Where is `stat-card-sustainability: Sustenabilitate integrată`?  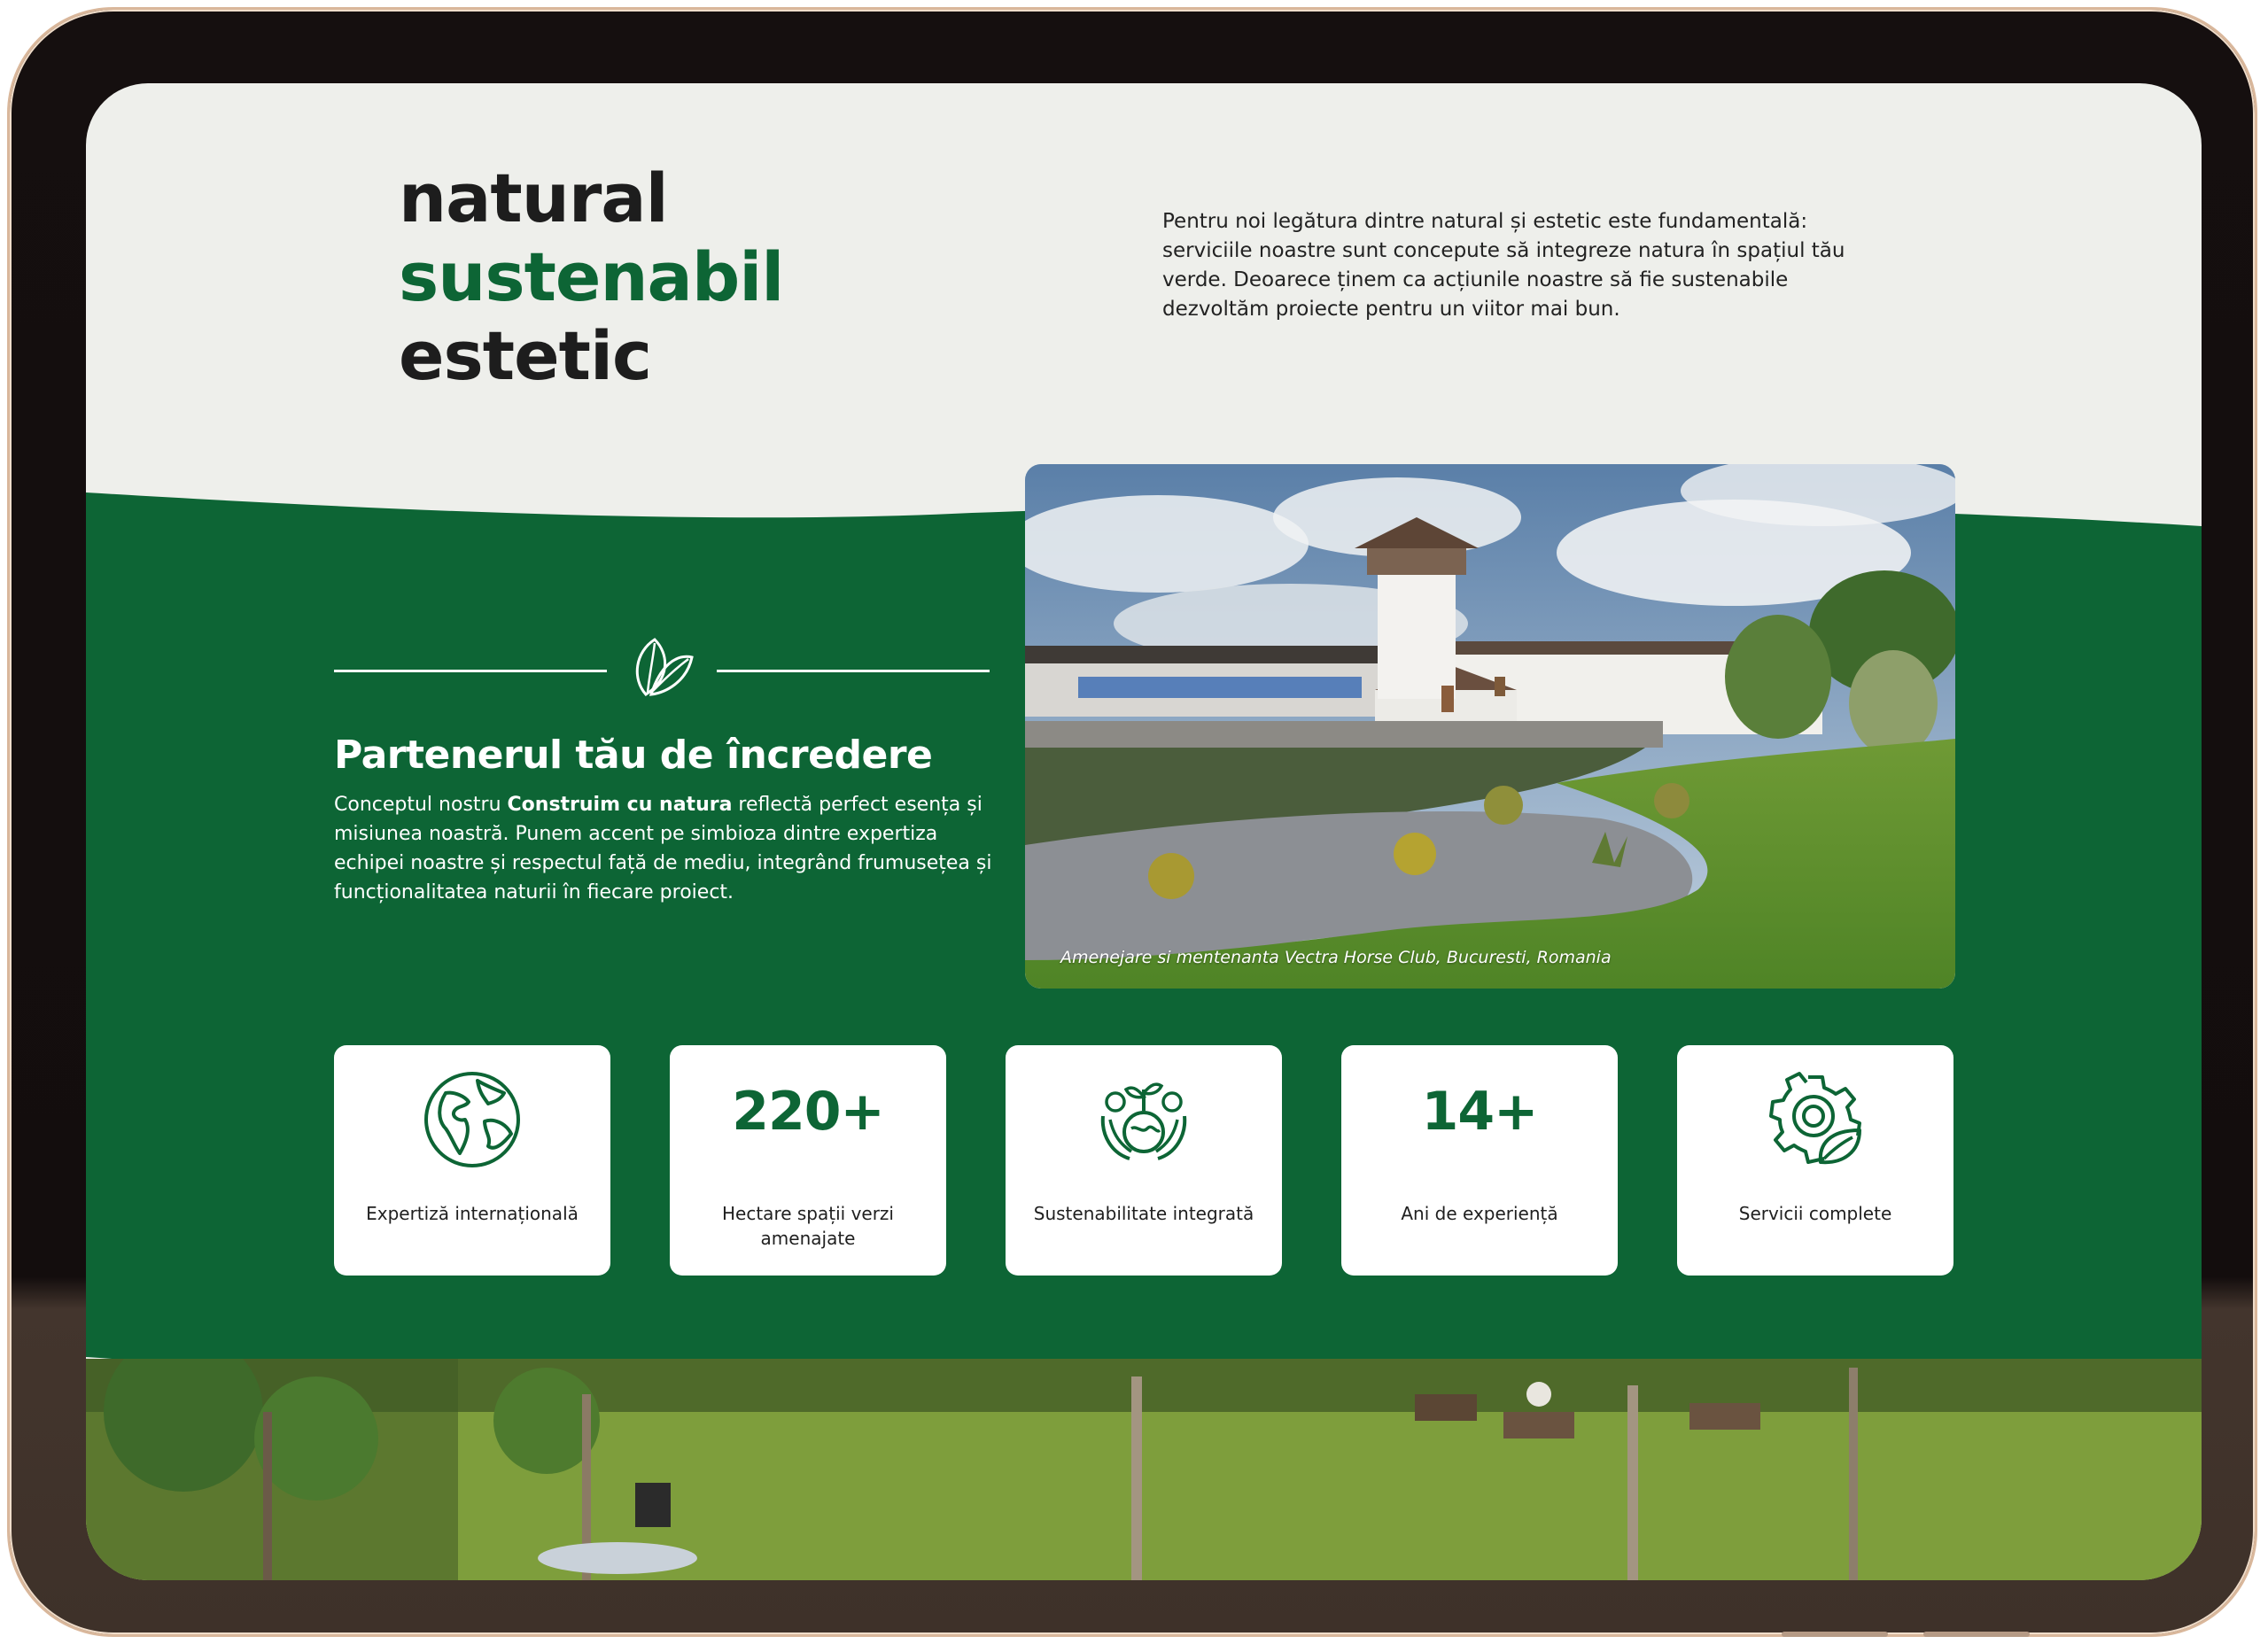 stat-card-sustainability: Sustenabilitate integrată is located at coordinates (1144, 1160).